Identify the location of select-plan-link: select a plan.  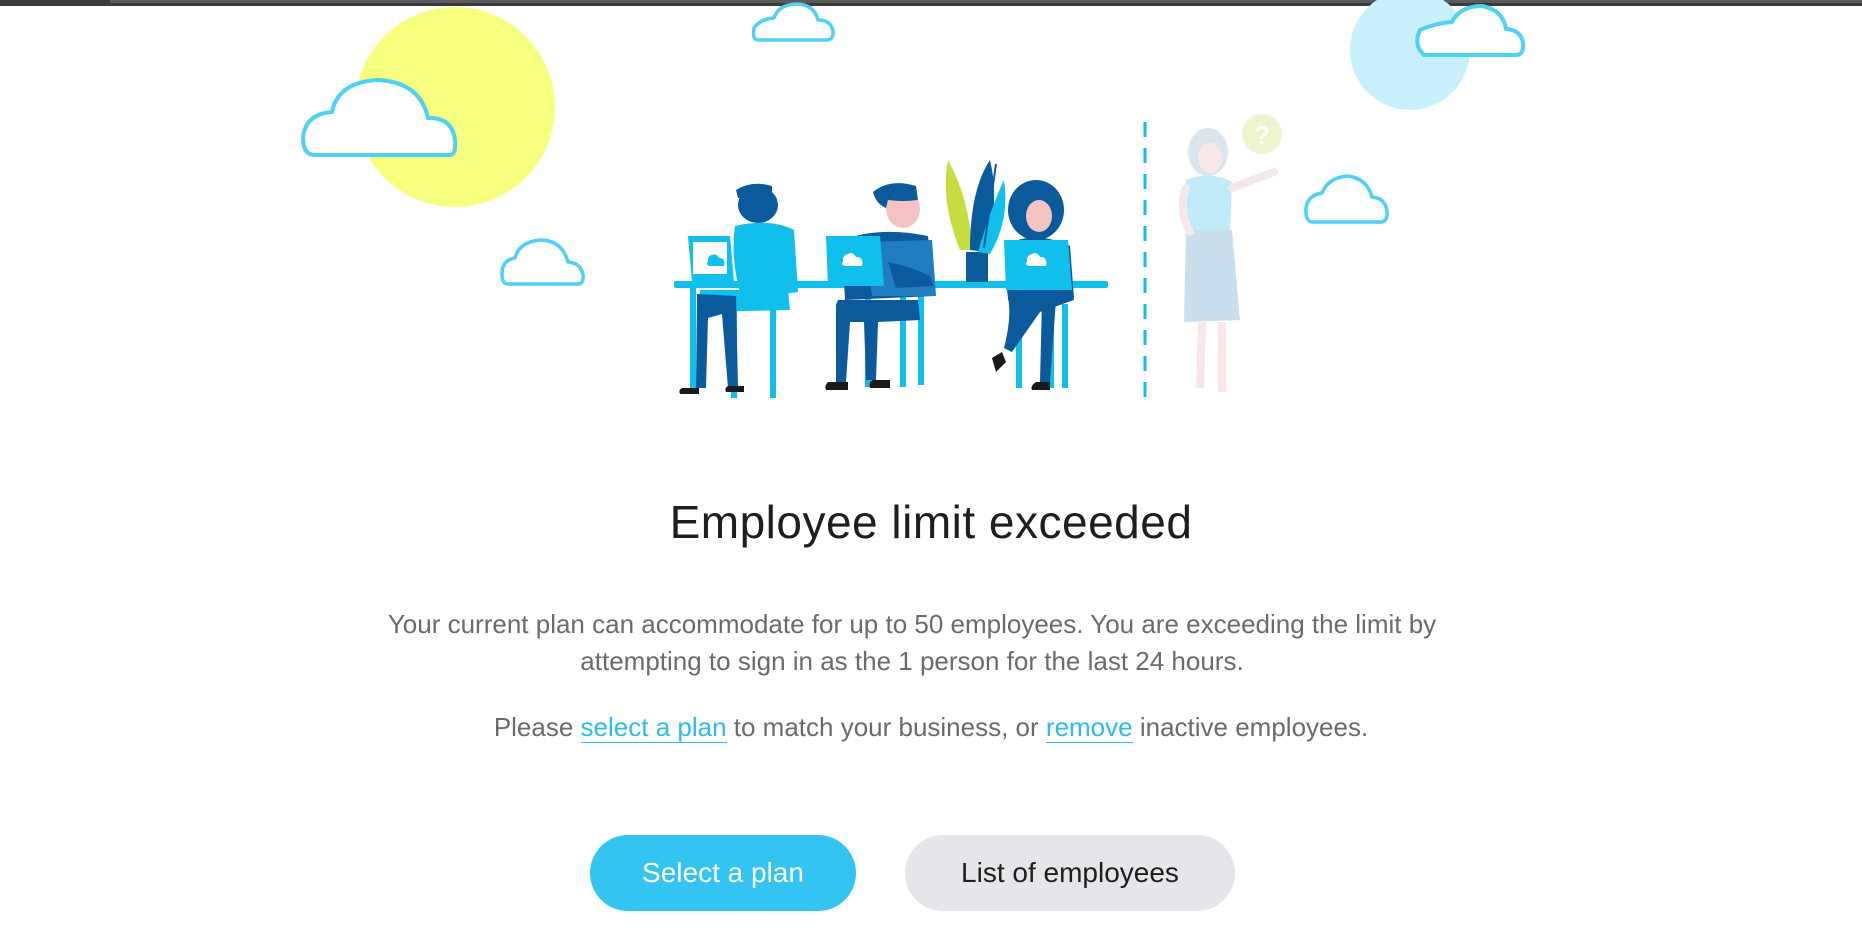
(653, 727).